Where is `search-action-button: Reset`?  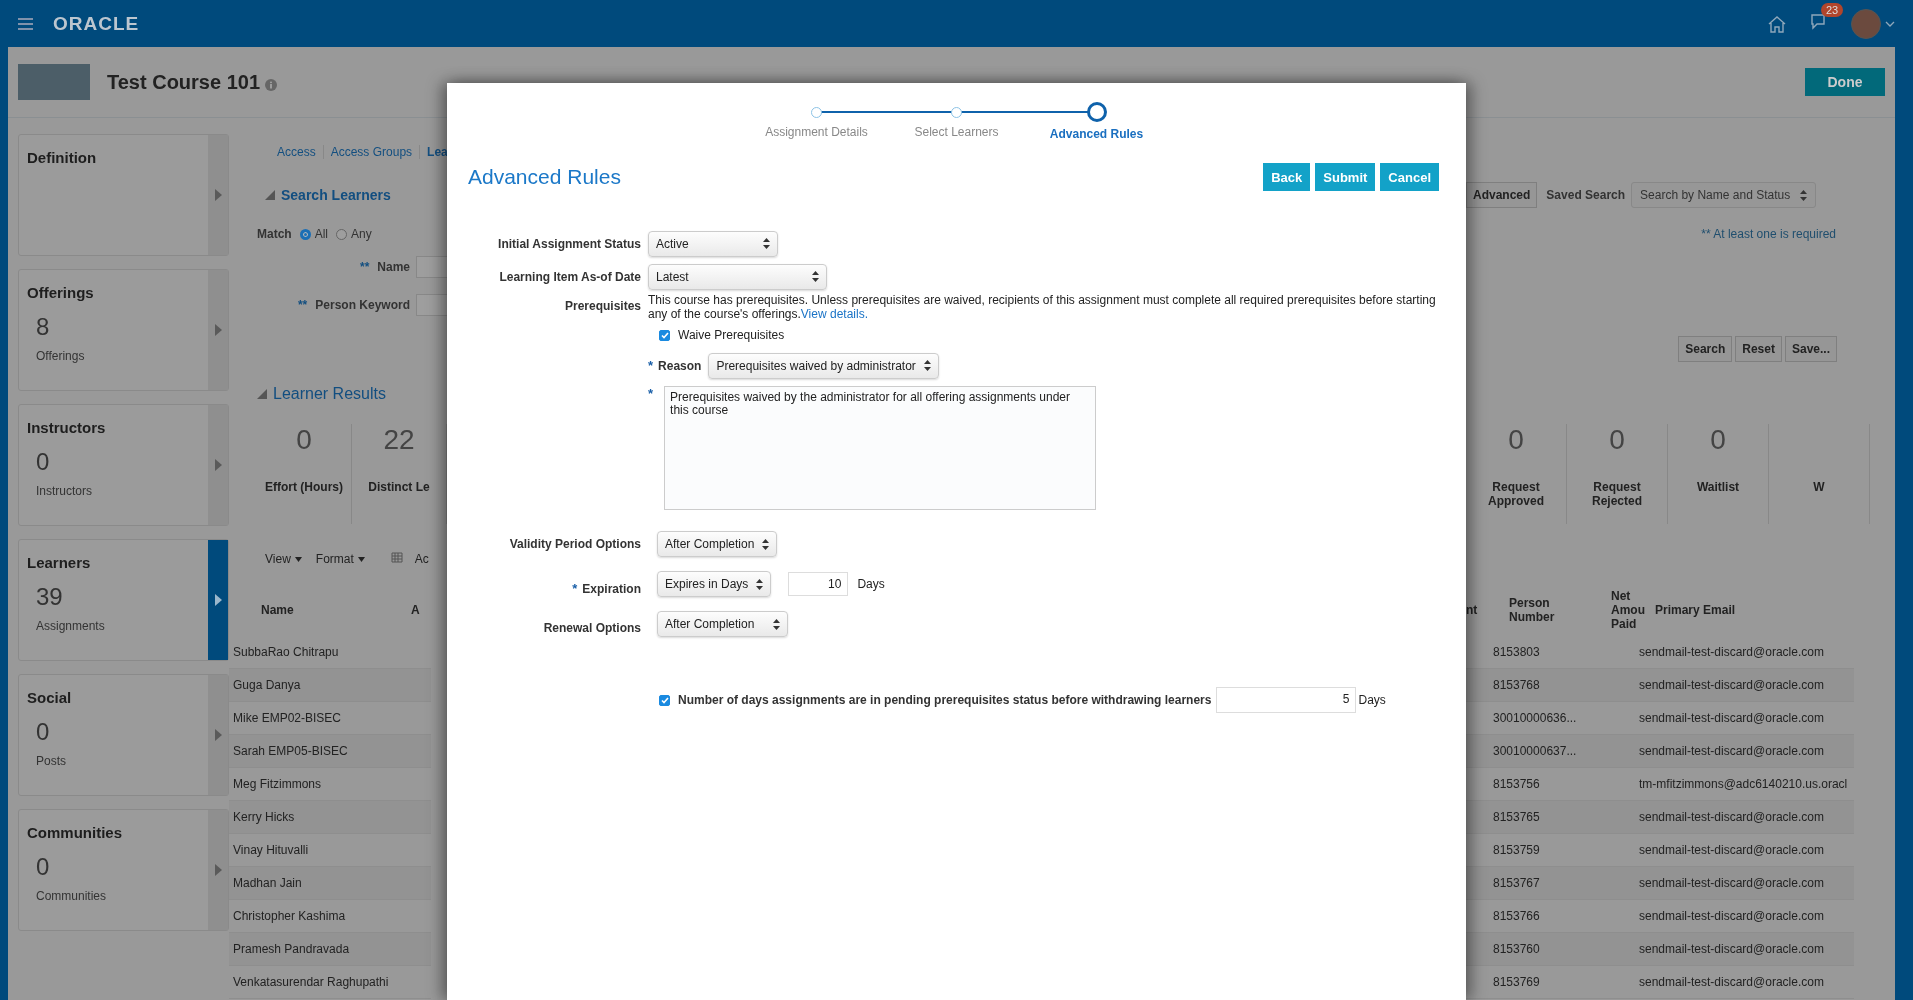 search-action-button: Reset is located at coordinates (1758, 349).